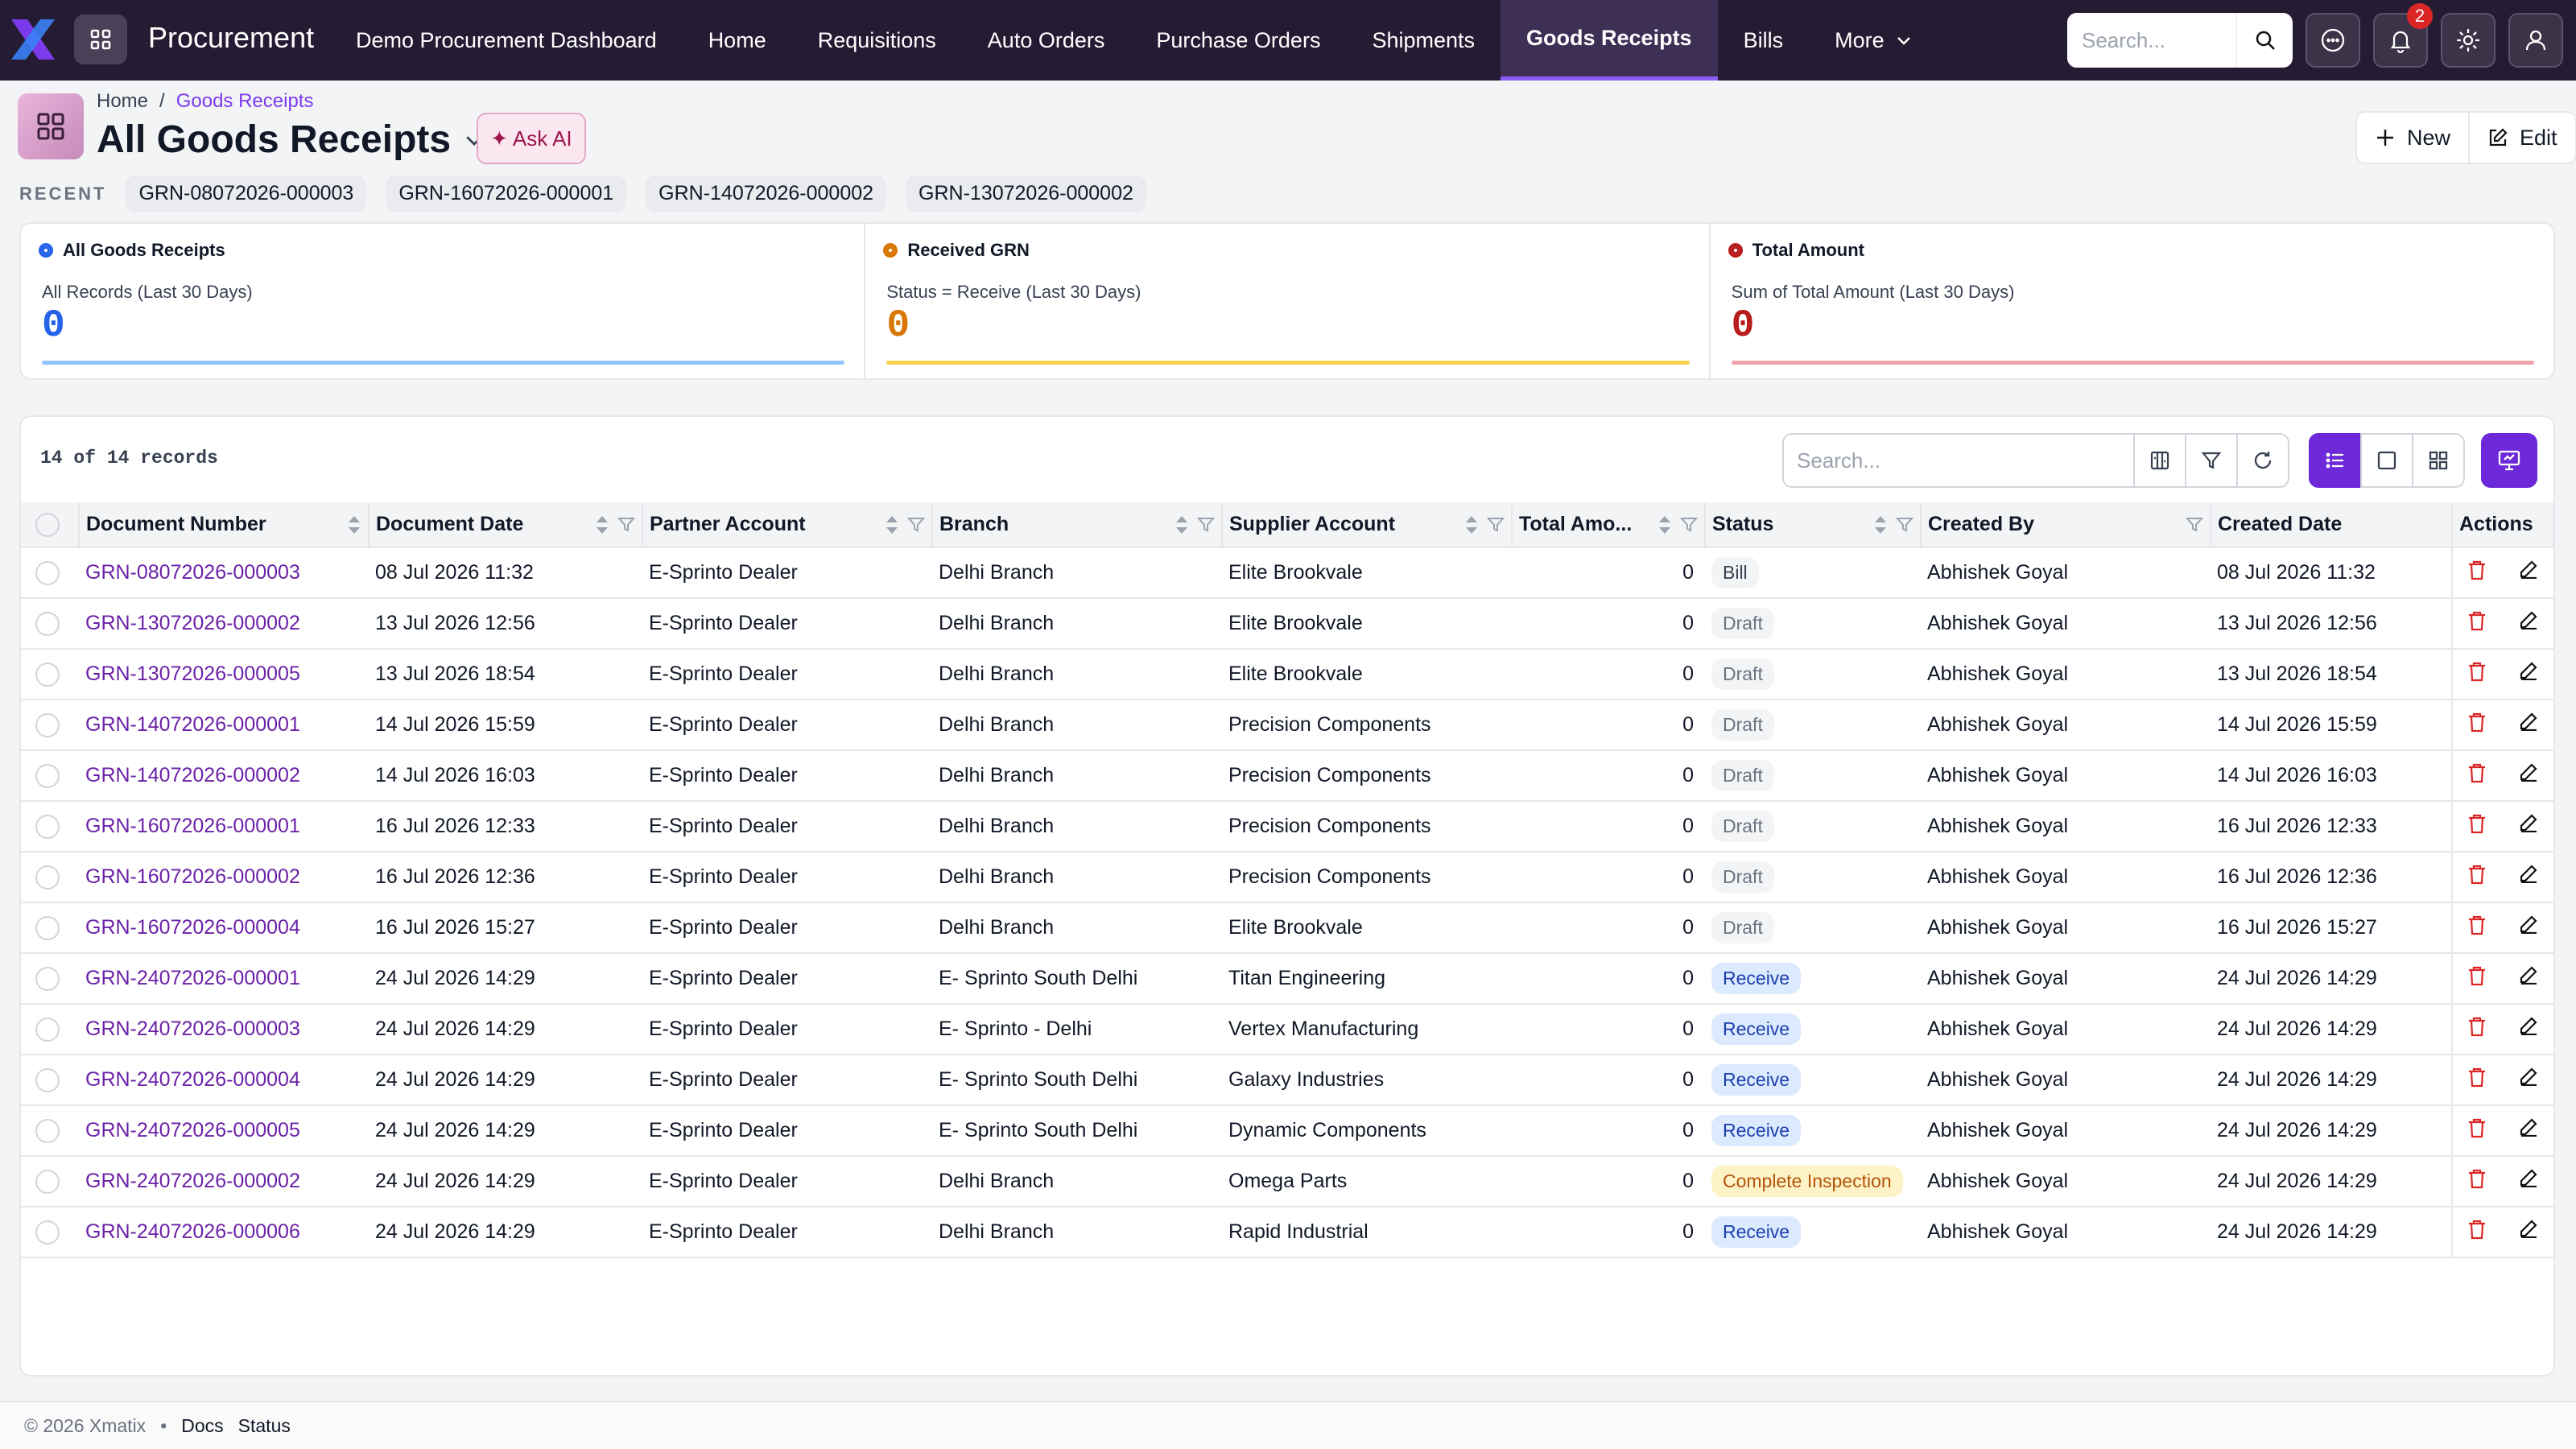 The height and width of the screenshot is (1449, 2576). What do you see at coordinates (1609, 40) in the screenshot?
I see `nav-goods-receipts: Goods Receipts` at bounding box center [1609, 40].